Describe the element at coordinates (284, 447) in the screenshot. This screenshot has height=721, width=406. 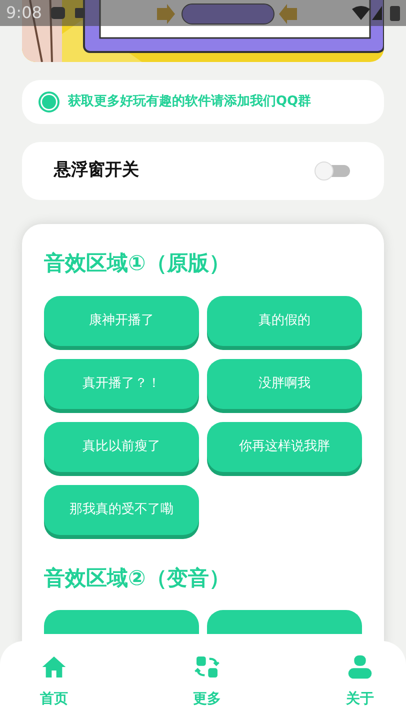
I see `sound-button: 你再这样说我胖` at that location.